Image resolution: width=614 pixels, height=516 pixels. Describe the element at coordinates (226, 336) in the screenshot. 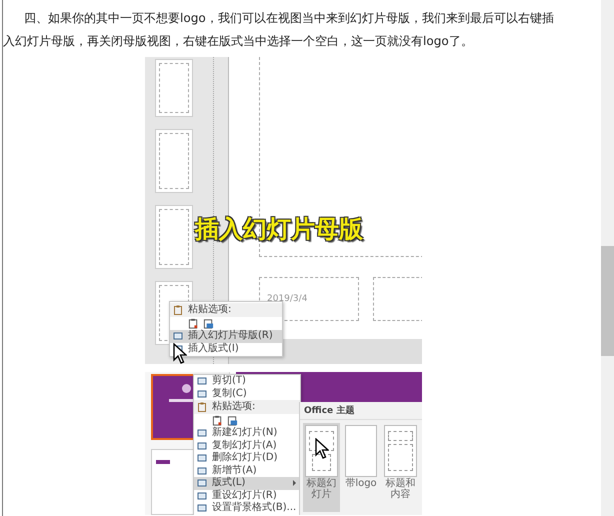

I see `menu-item: 插入幻灯片母版(R)` at that location.